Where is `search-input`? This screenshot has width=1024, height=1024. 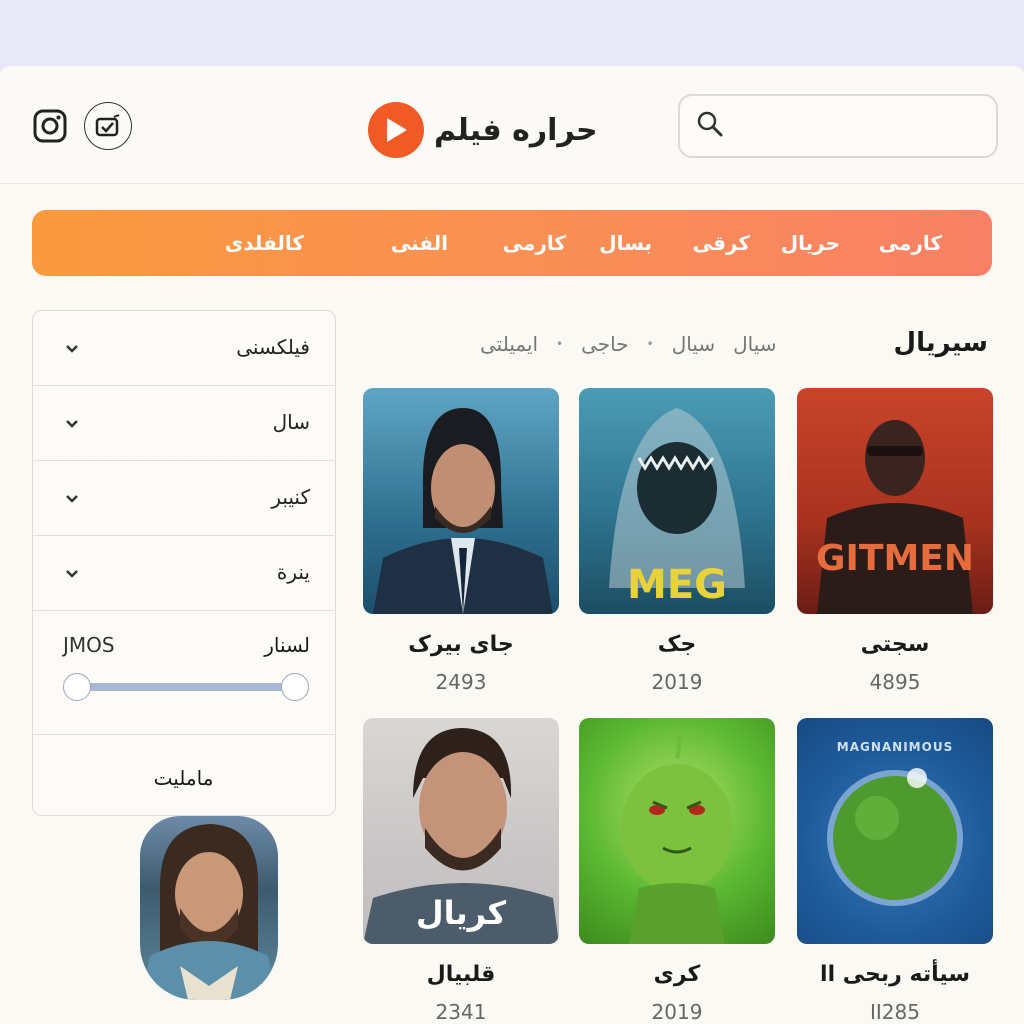
search-input is located at coordinates (860, 126).